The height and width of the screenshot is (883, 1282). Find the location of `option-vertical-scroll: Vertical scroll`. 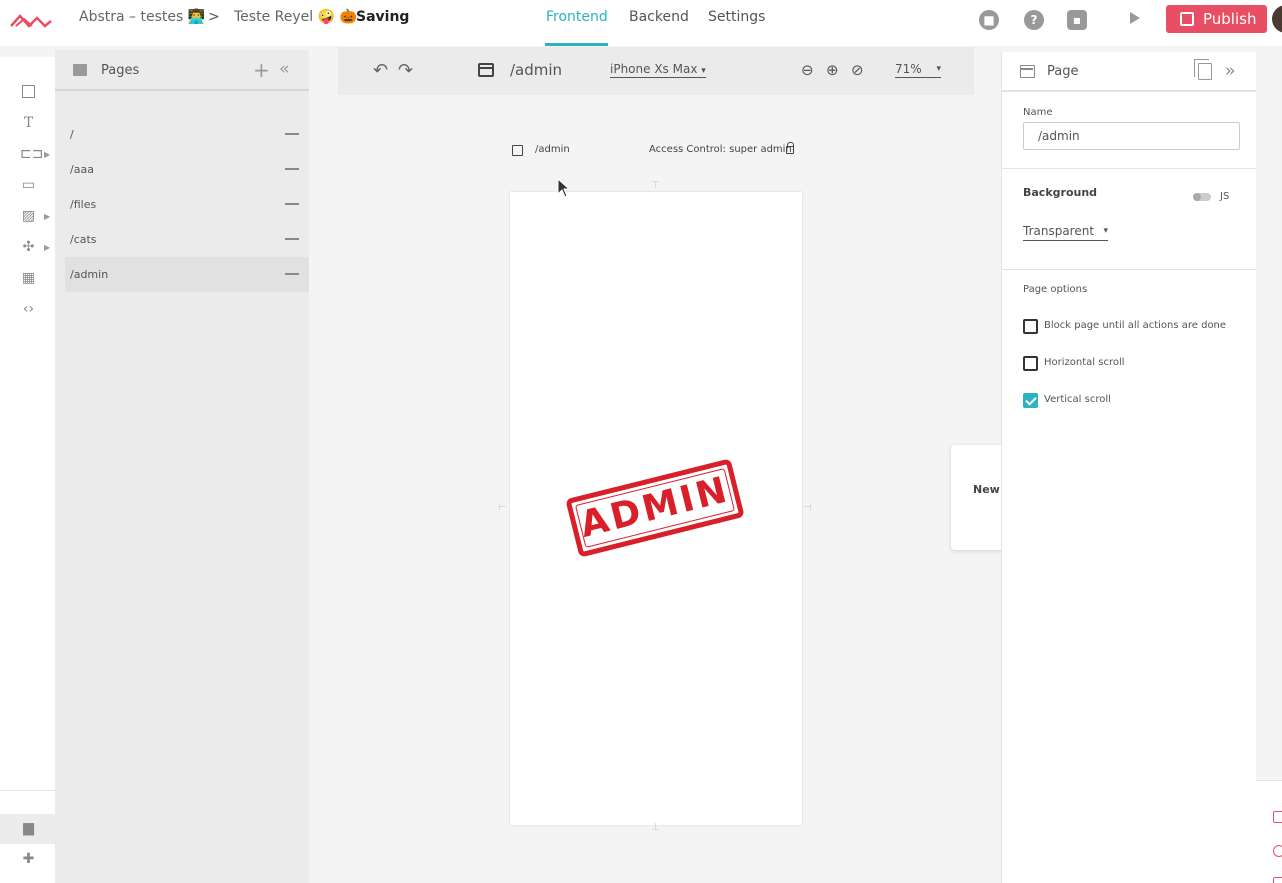

option-vertical-scroll: Vertical scroll is located at coordinates (1138, 401).